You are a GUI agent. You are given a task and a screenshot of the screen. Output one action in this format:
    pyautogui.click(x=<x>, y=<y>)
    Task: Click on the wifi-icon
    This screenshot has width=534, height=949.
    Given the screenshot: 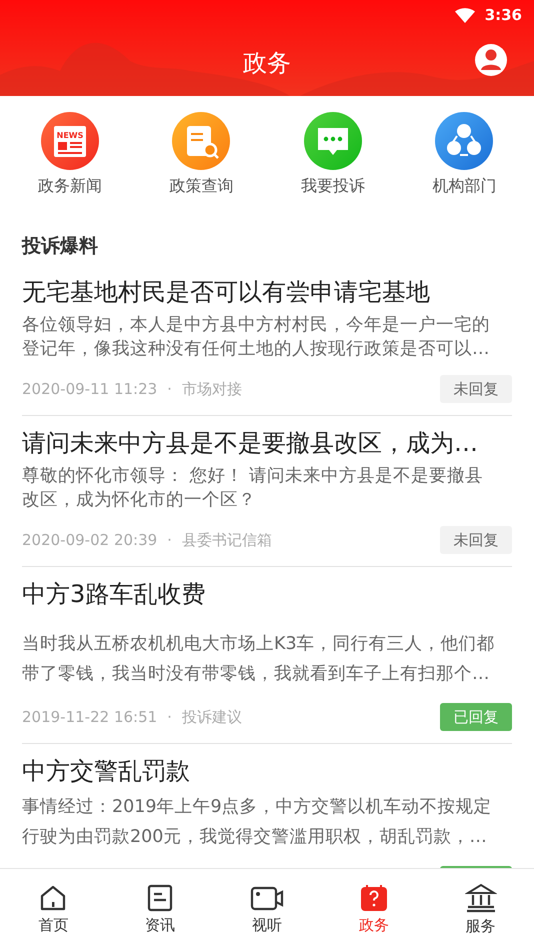 What is the action you would take?
    pyautogui.click(x=464, y=15)
    